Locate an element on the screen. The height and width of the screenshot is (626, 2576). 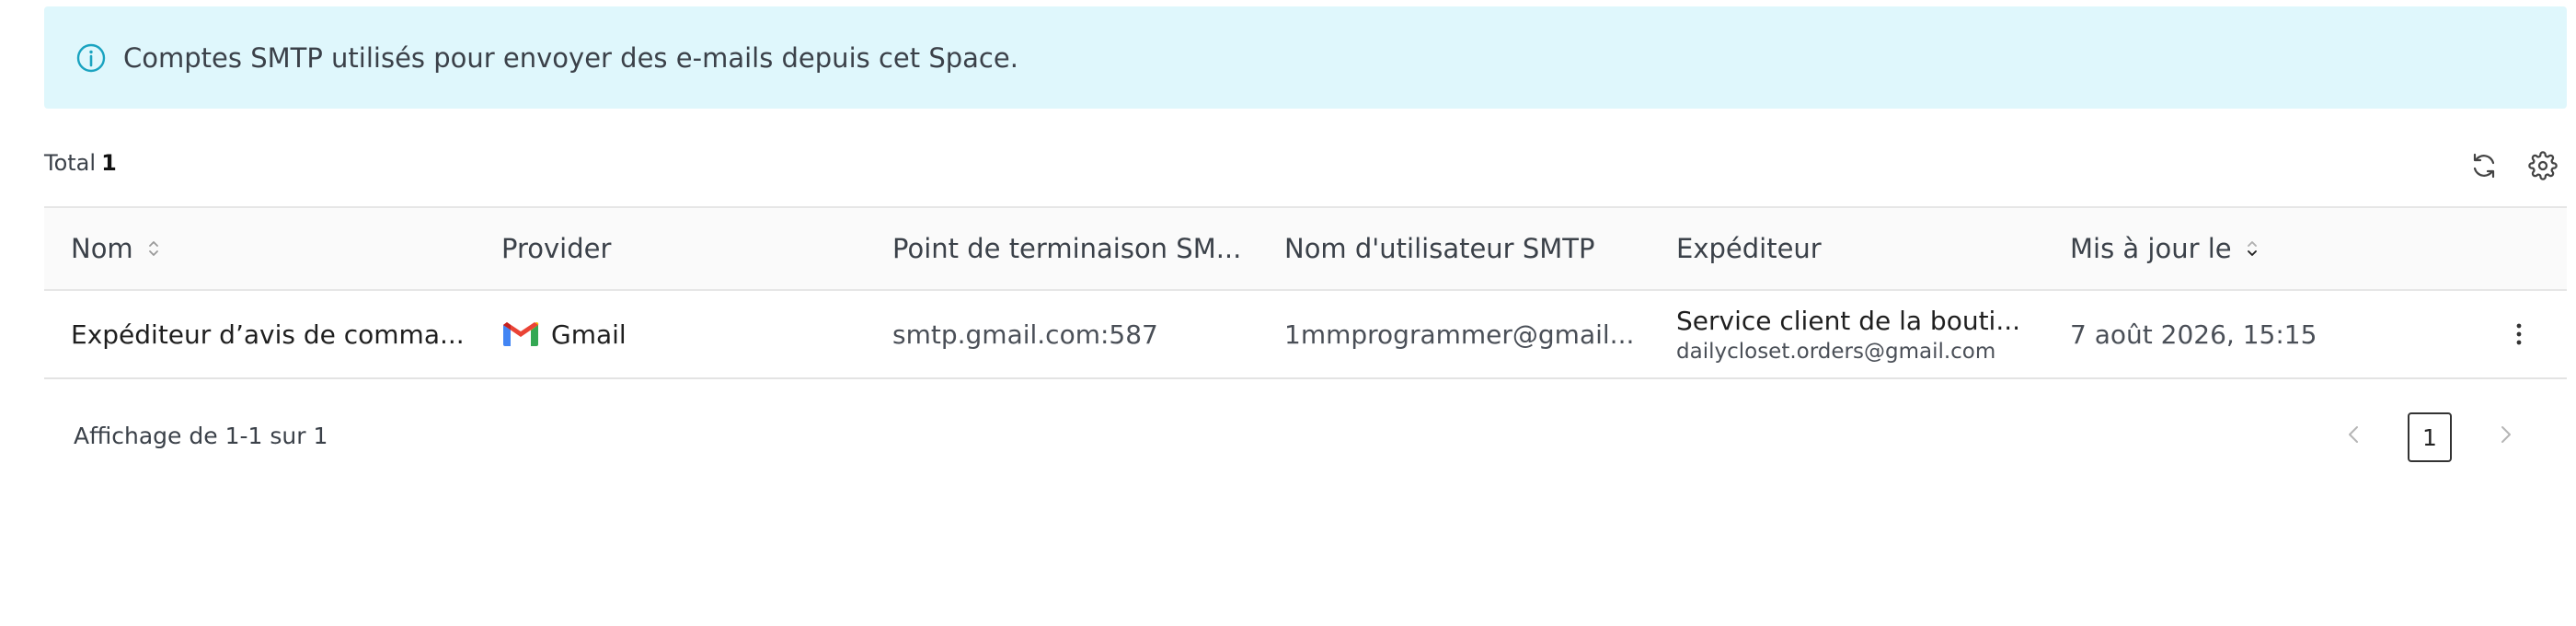
row-actions-button is located at coordinates (2519, 334).